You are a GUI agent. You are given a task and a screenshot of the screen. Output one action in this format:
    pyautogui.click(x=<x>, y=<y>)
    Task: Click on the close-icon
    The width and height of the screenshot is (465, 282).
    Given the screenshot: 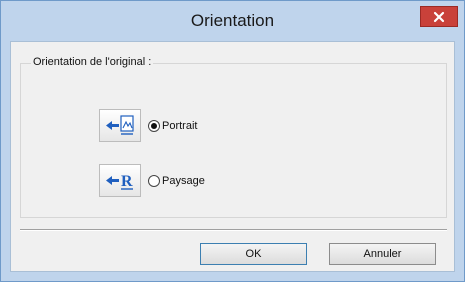 What is the action you would take?
    pyautogui.click(x=439, y=16)
    